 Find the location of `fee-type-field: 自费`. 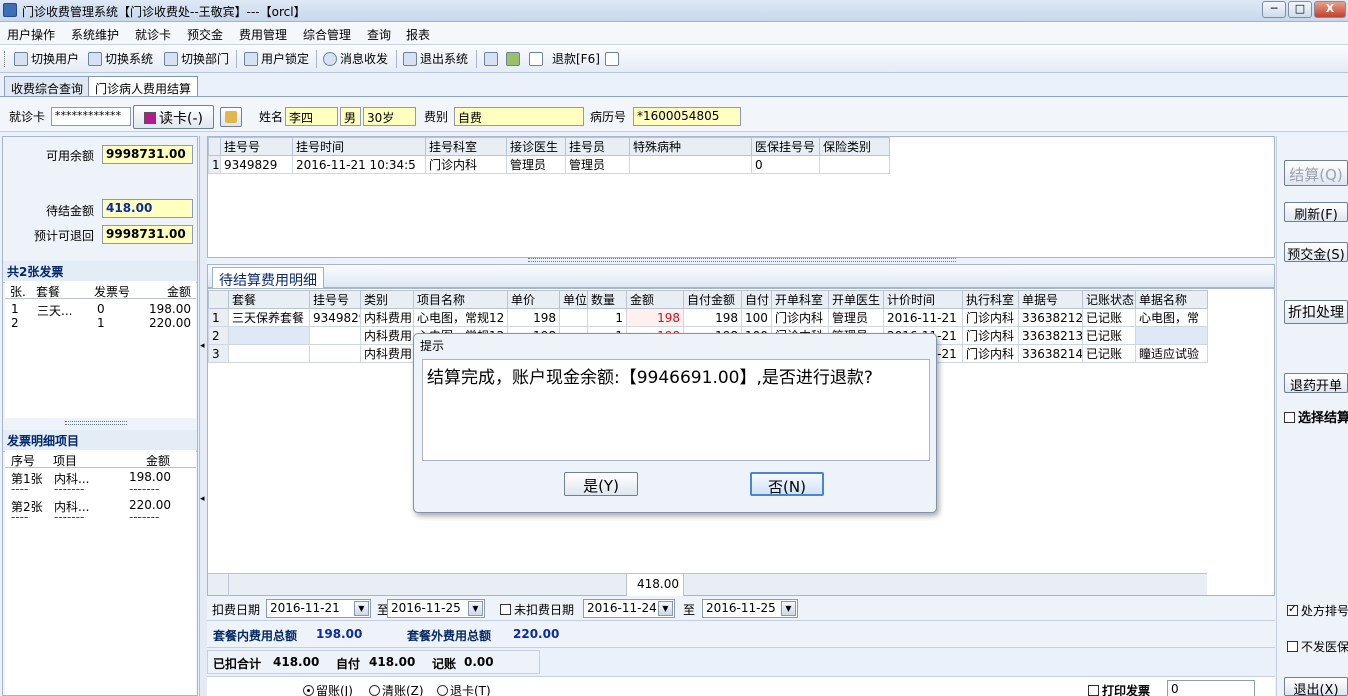

fee-type-field: 自费 is located at coordinates (519, 116).